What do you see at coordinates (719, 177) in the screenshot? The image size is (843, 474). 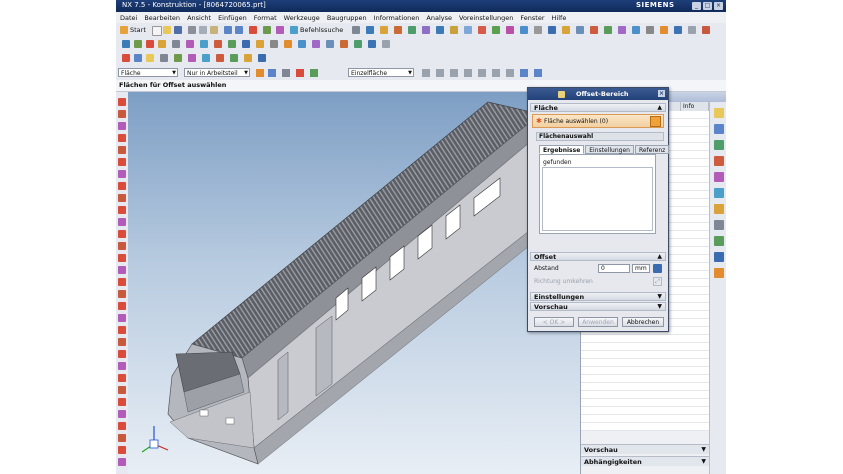 I see `hd3d-icon` at bounding box center [719, 177].